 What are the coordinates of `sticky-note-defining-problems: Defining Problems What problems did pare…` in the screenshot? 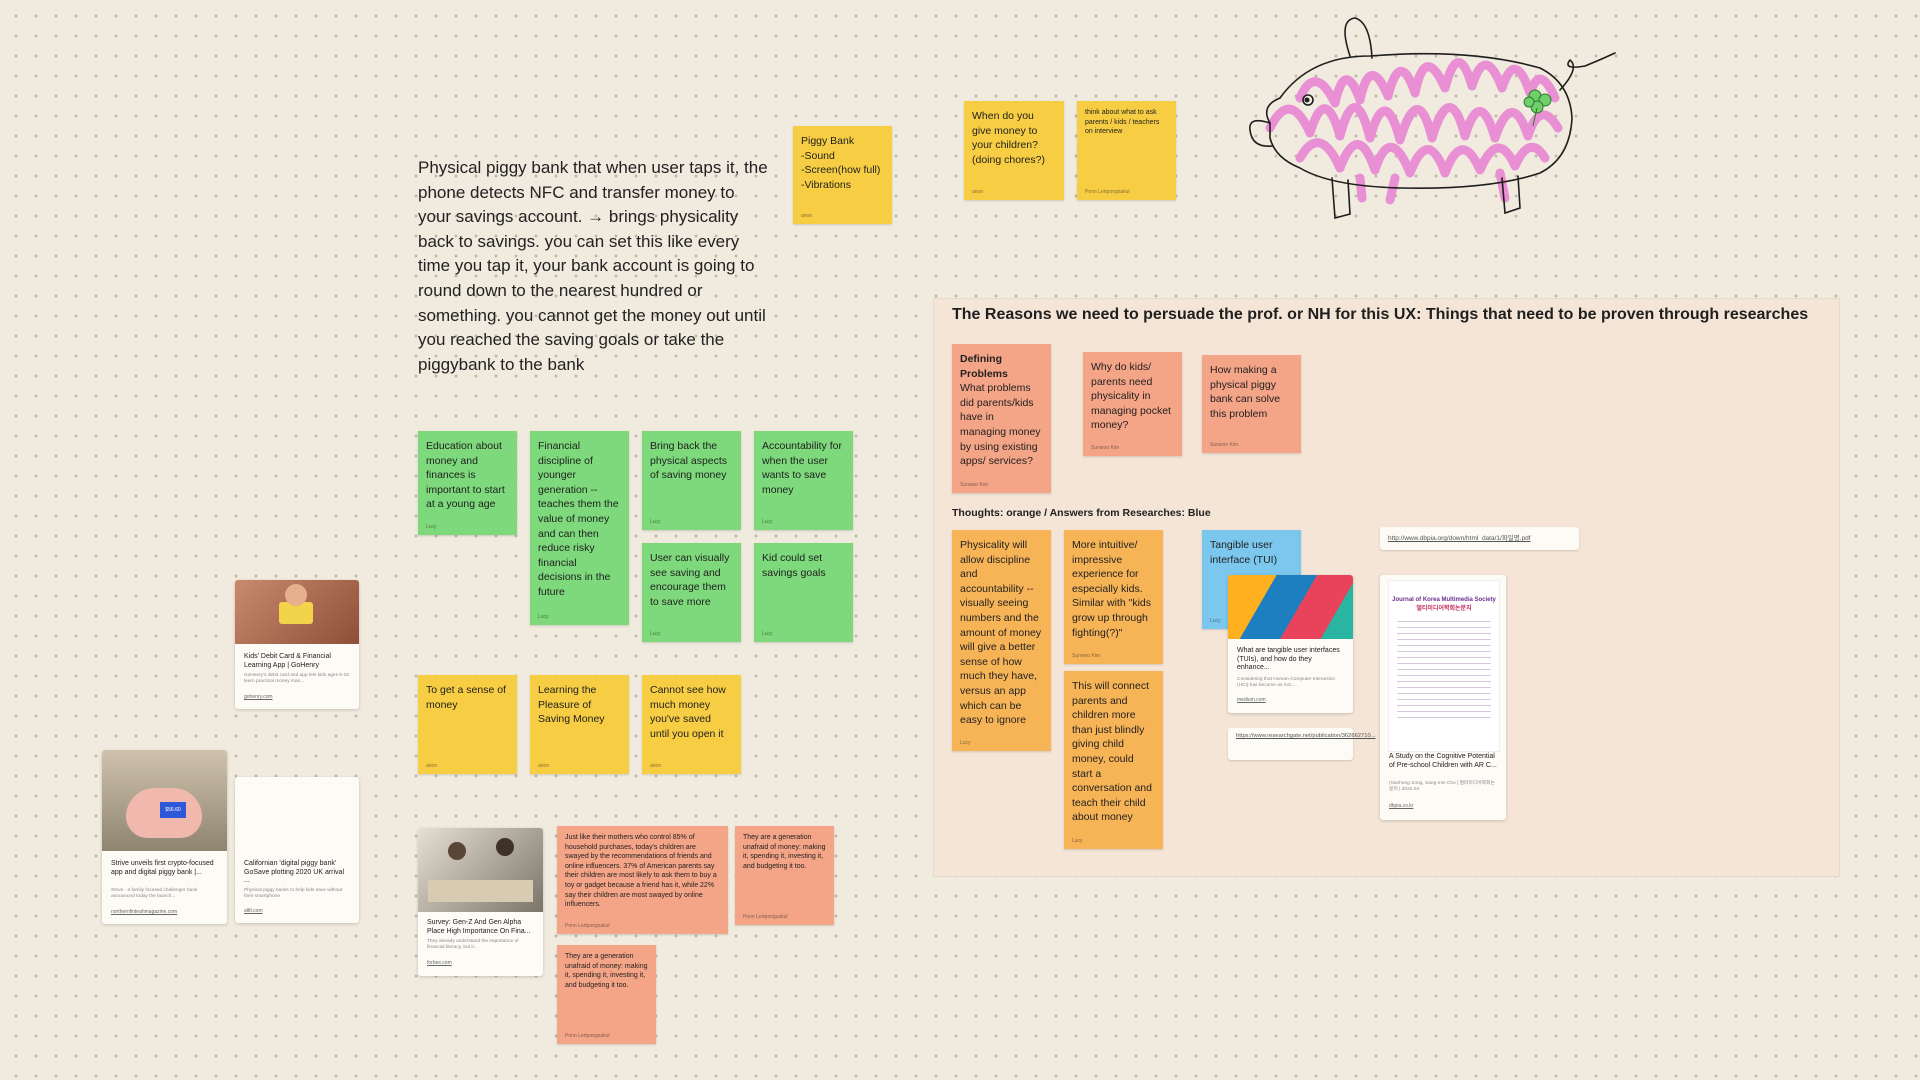 It's located at (1001, 418).